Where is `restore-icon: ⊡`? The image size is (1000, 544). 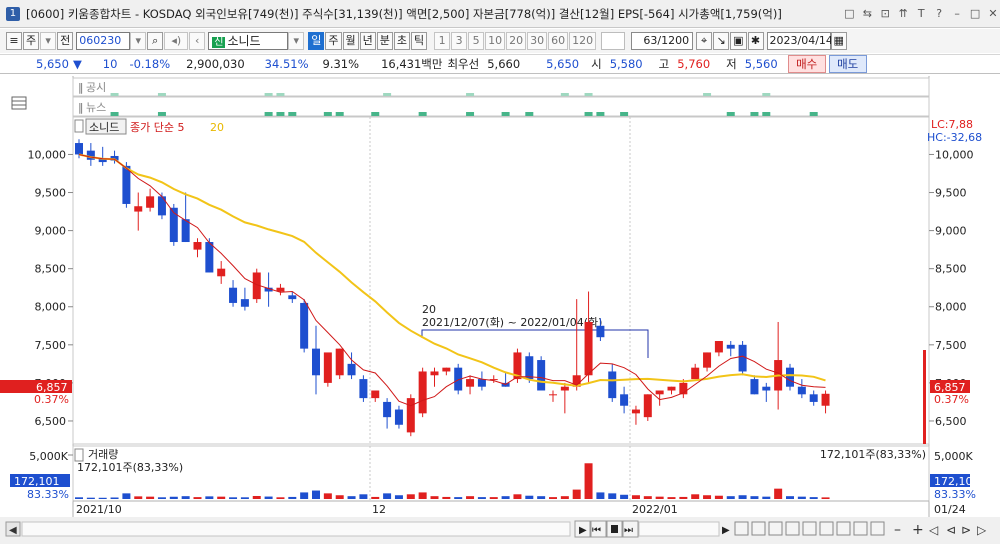
restore-icon: ⊡ is located at coordinates (885, 14).